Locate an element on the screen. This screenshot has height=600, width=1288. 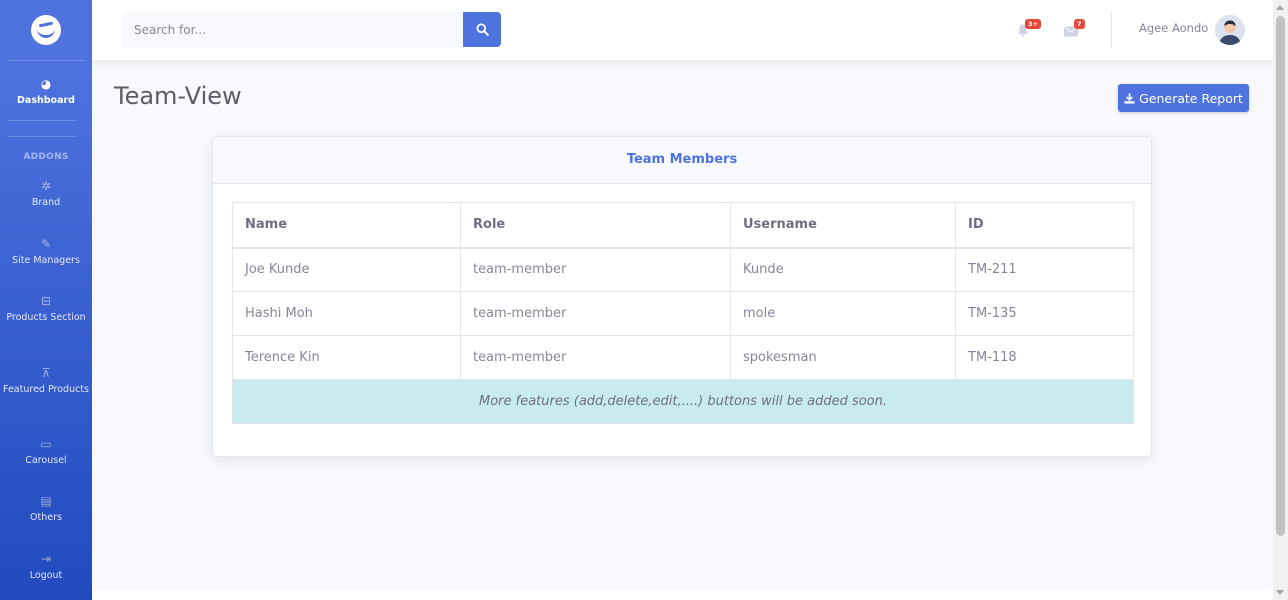
edit-icon: ✎ is located at coordinates (46, 244).